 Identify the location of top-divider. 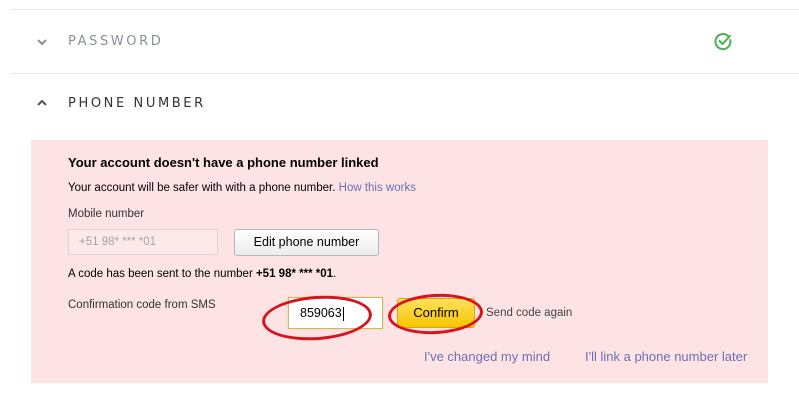
(405, 9).